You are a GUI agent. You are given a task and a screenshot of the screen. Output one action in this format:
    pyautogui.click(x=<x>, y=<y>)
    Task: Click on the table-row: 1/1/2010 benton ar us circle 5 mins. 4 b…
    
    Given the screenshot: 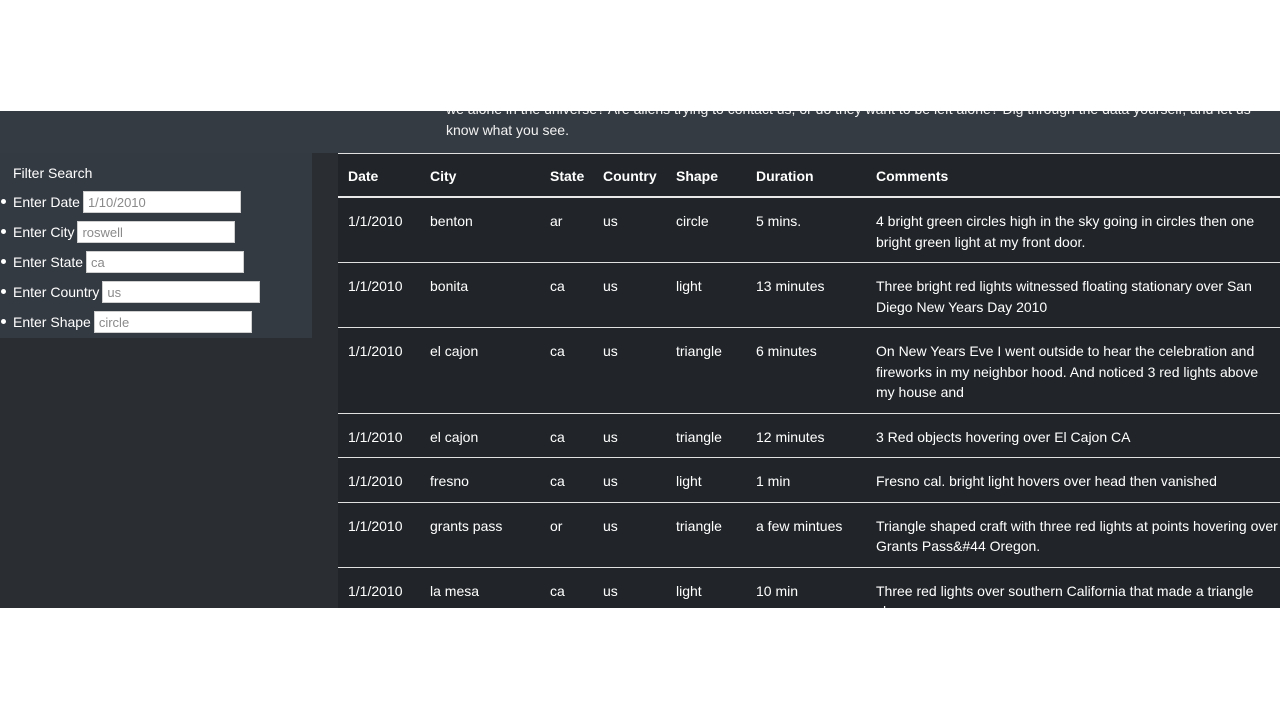 What is the action you would take?
    pyautogui.click(x=809, y=230)
    